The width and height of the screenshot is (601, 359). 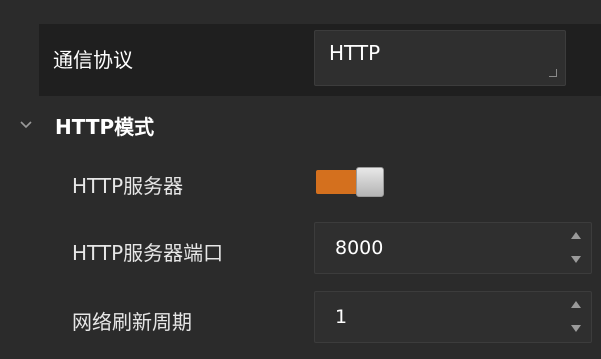 What do you see at coordinates (132, 322) in the screenshot?
I see `refresh-period-label: 网络刷新周期` at bounding box center [132, 322].